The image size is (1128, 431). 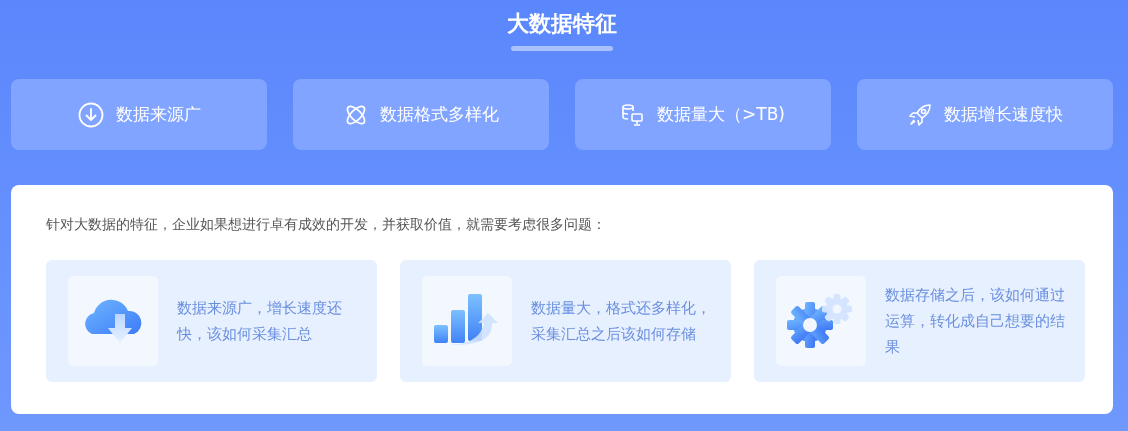 I want to click on problem-text: 数据来源广，增长速度还快，该如何采集汇总, so click(x=260, y=321).